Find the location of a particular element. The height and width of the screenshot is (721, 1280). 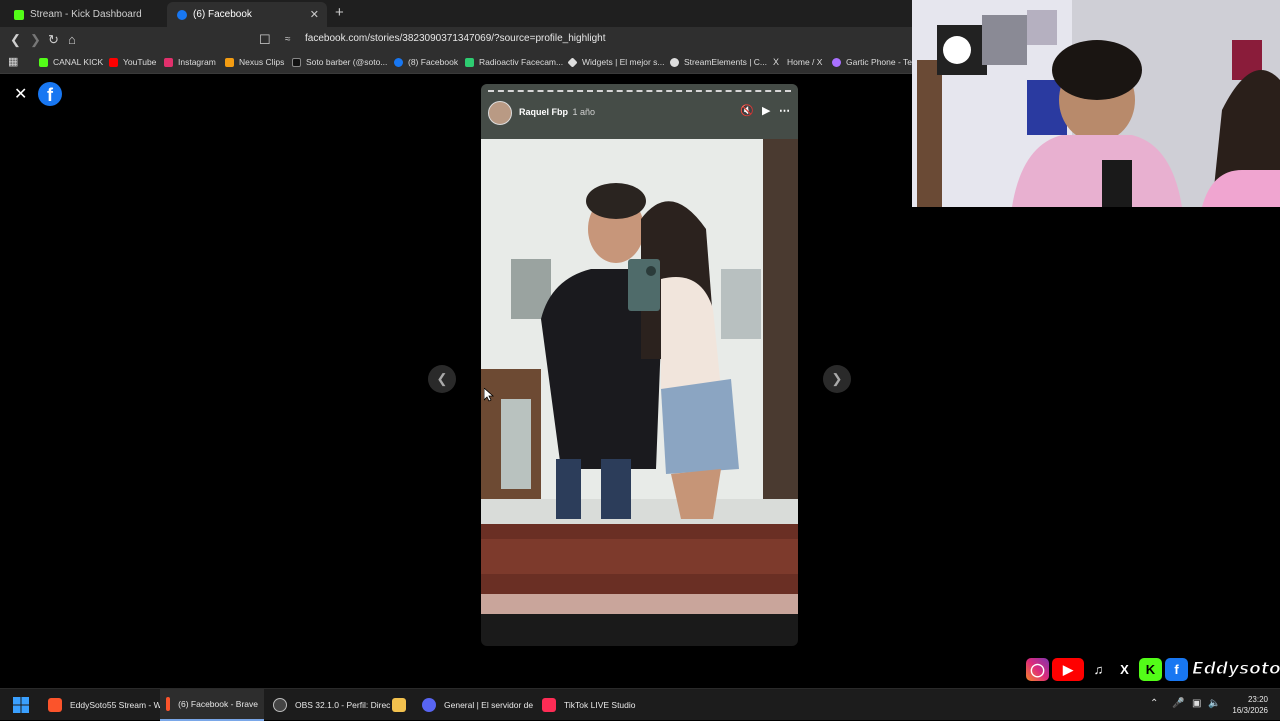

site-settings-icon: ≈ is located at coordinates (288, 39).